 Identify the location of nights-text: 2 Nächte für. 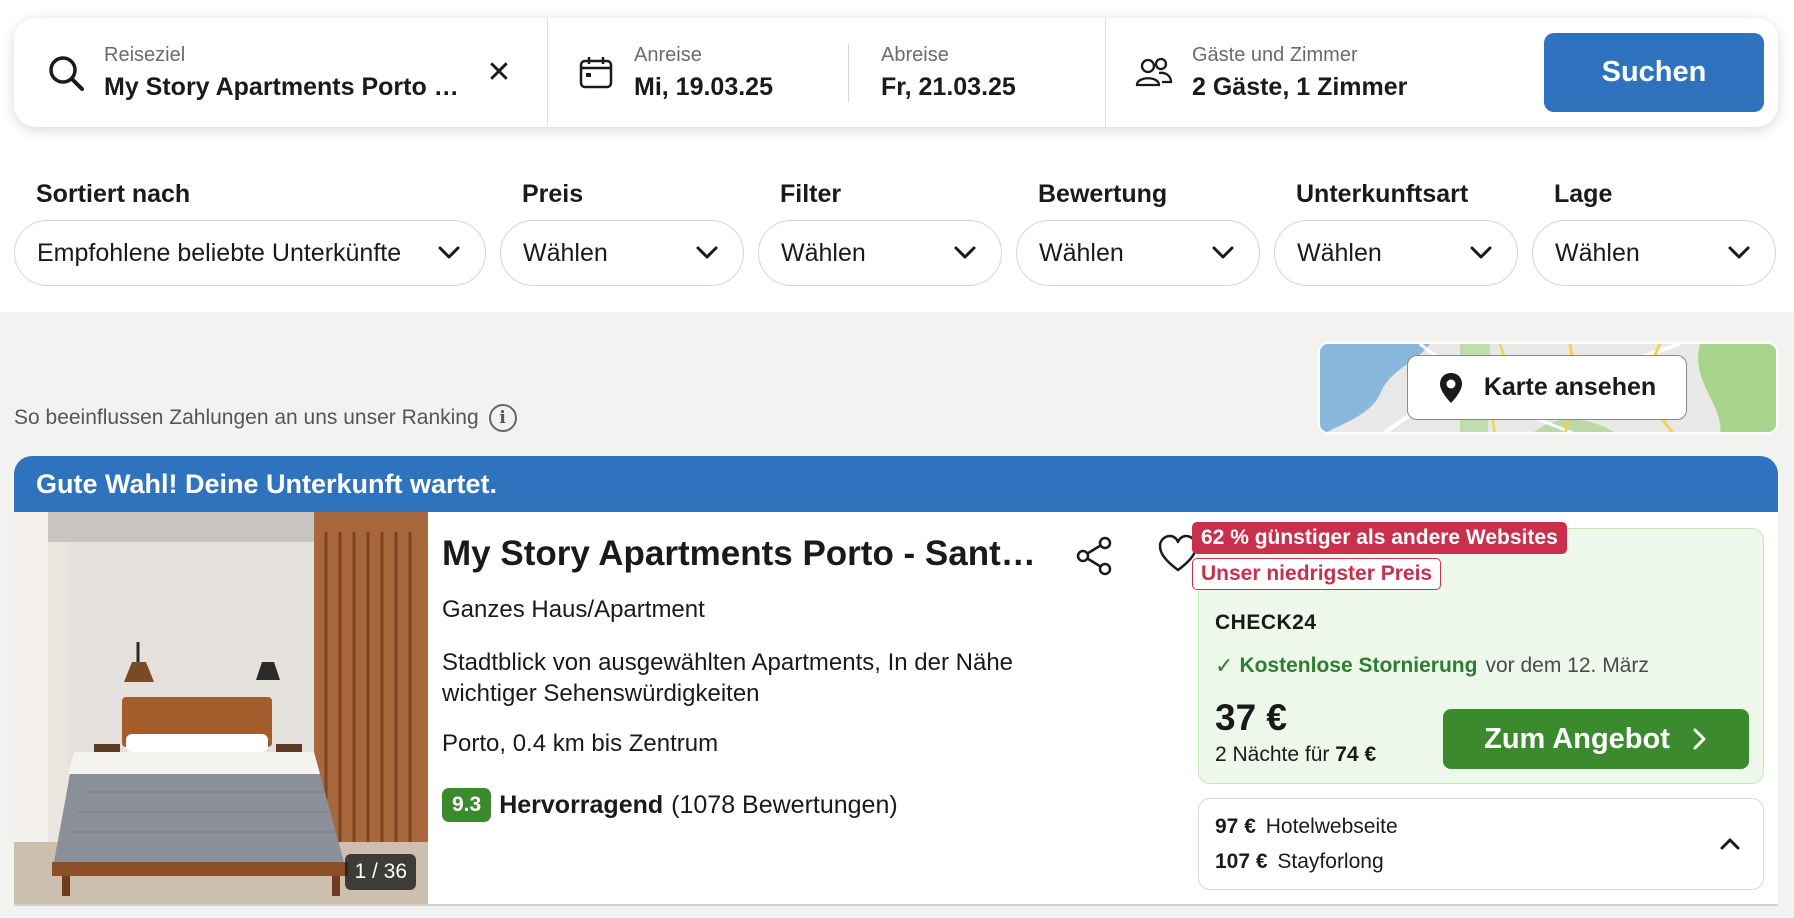
(1272, 754).